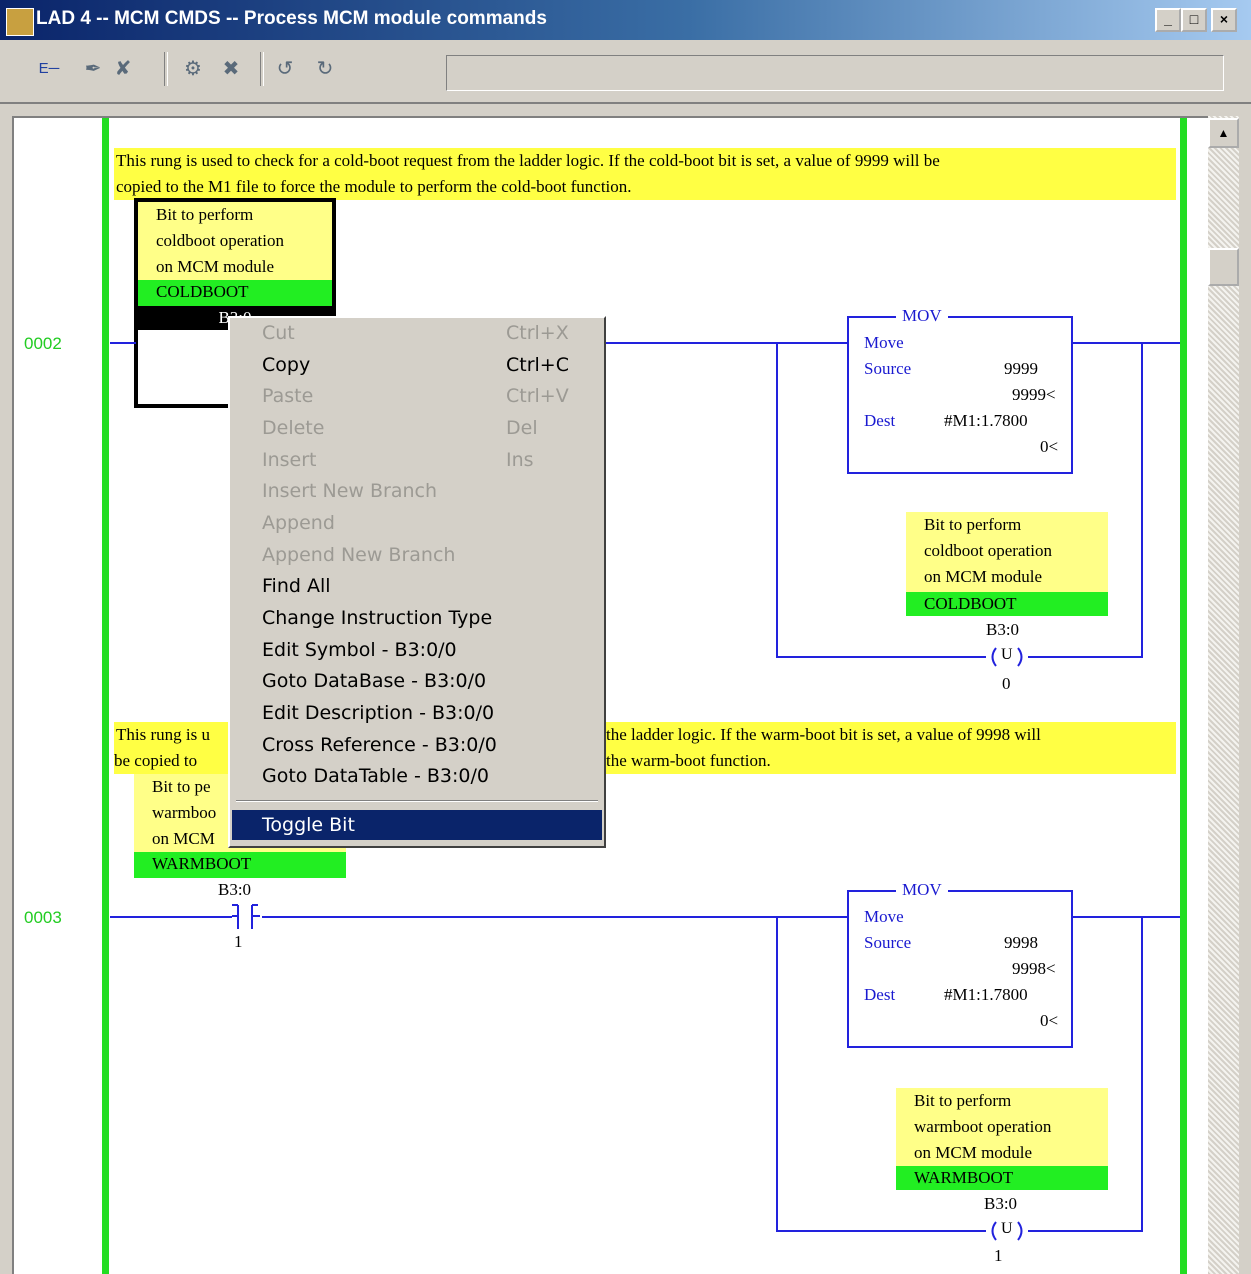  Describe the element at coordinates (417, 523) in the screenshot. I see `menu-item-append: Append` at that location.